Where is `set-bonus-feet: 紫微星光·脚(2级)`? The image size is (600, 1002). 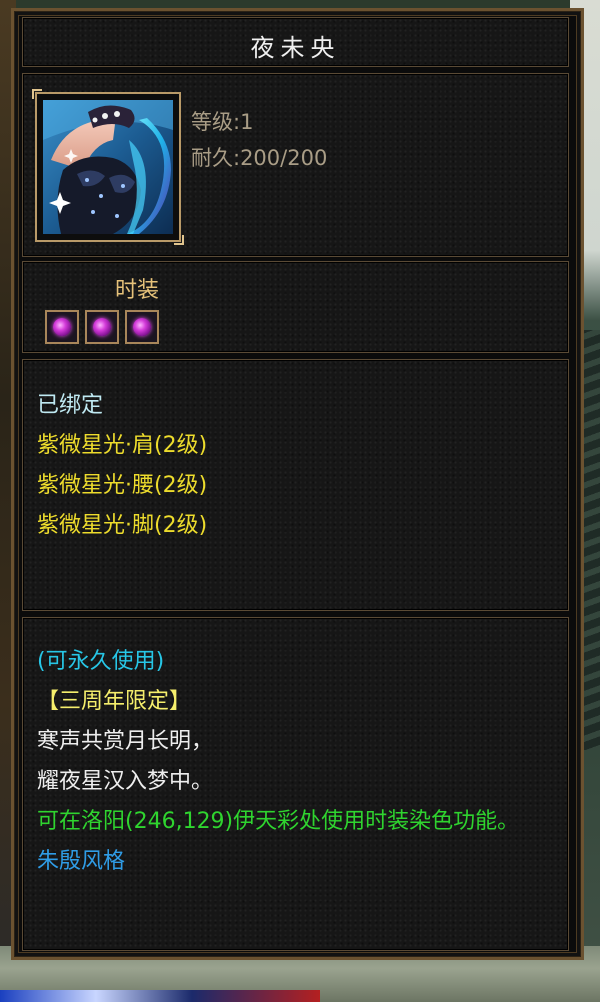
set-bonus-feet: 紫微星光·脚(2级) is located at coordinates (122, 525).